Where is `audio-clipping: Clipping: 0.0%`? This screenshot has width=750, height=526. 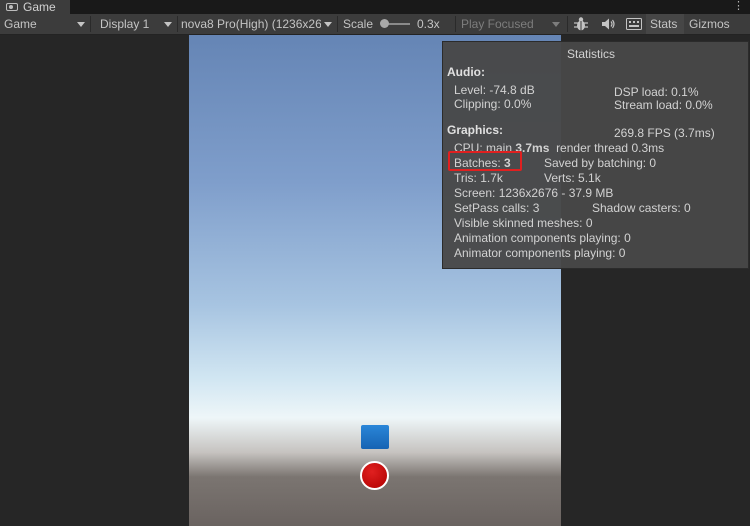 audio-clipping: Clipping: 0.0% is located at coordinates (493, 104).